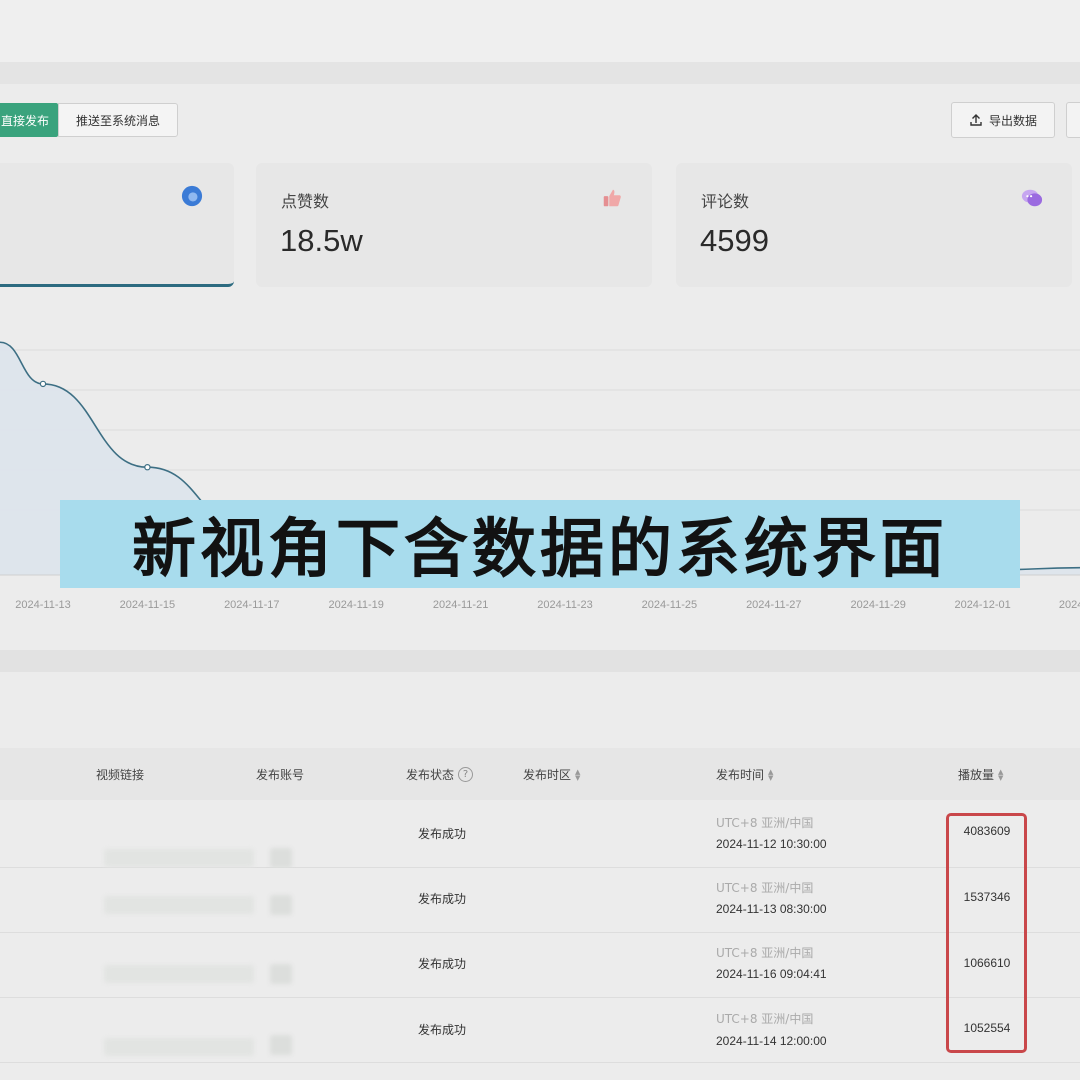 This screenshot has width=1080, height=1080. Describe the element at coordinates (29, 120) in the screenshot. I see `publish-direct-button: 直接发布` at that location.